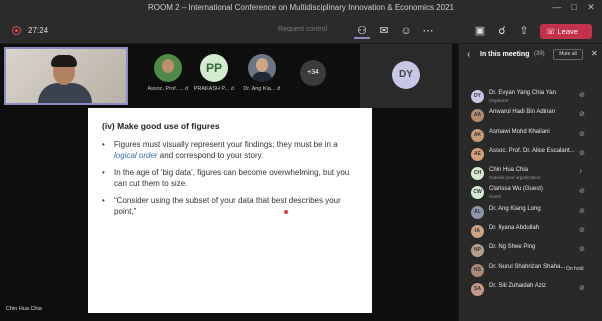  Describe the element at coordinates (557, 7) in the screenshot. I see `minimize-button: —` at that location.